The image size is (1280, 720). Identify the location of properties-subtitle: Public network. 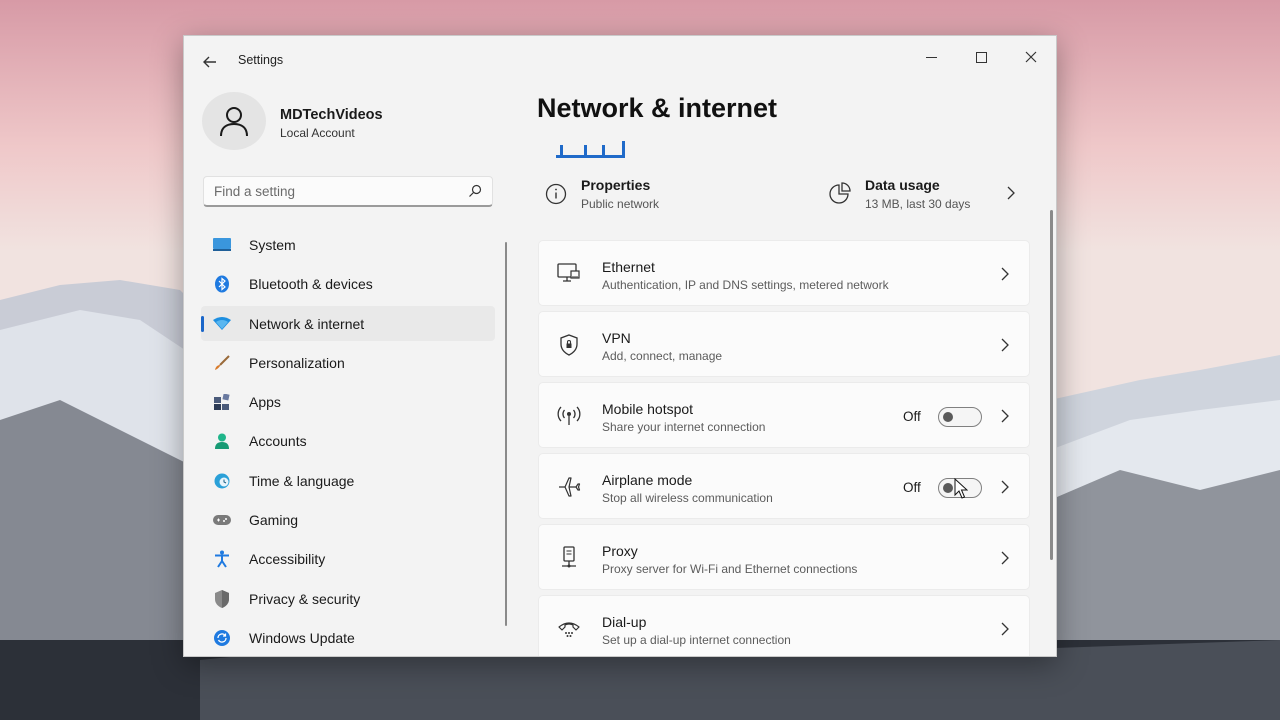
(620, 204).